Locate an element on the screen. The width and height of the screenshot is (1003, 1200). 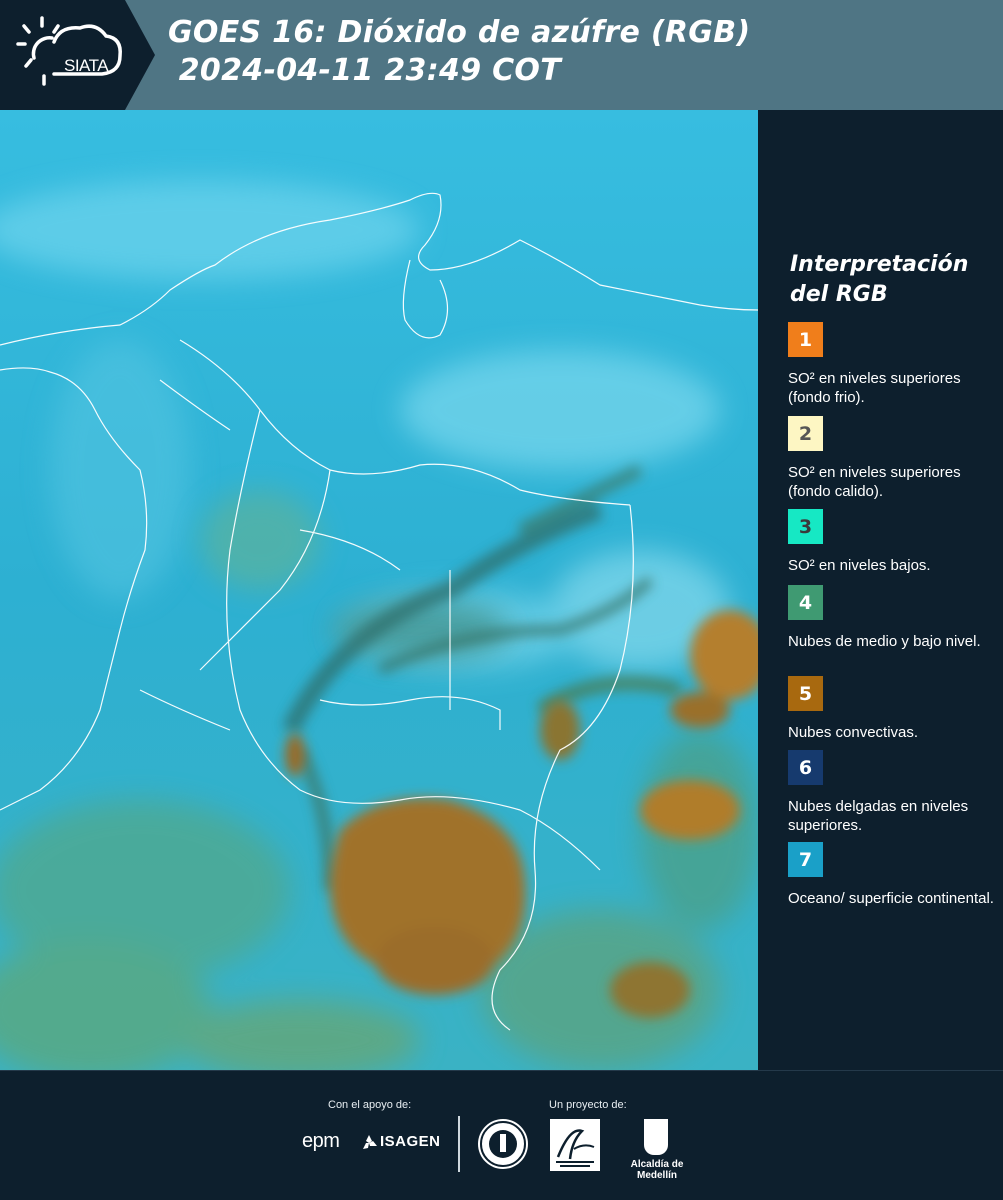
isagen-logo: ISAGEN is located at coordinates (410, 1141).